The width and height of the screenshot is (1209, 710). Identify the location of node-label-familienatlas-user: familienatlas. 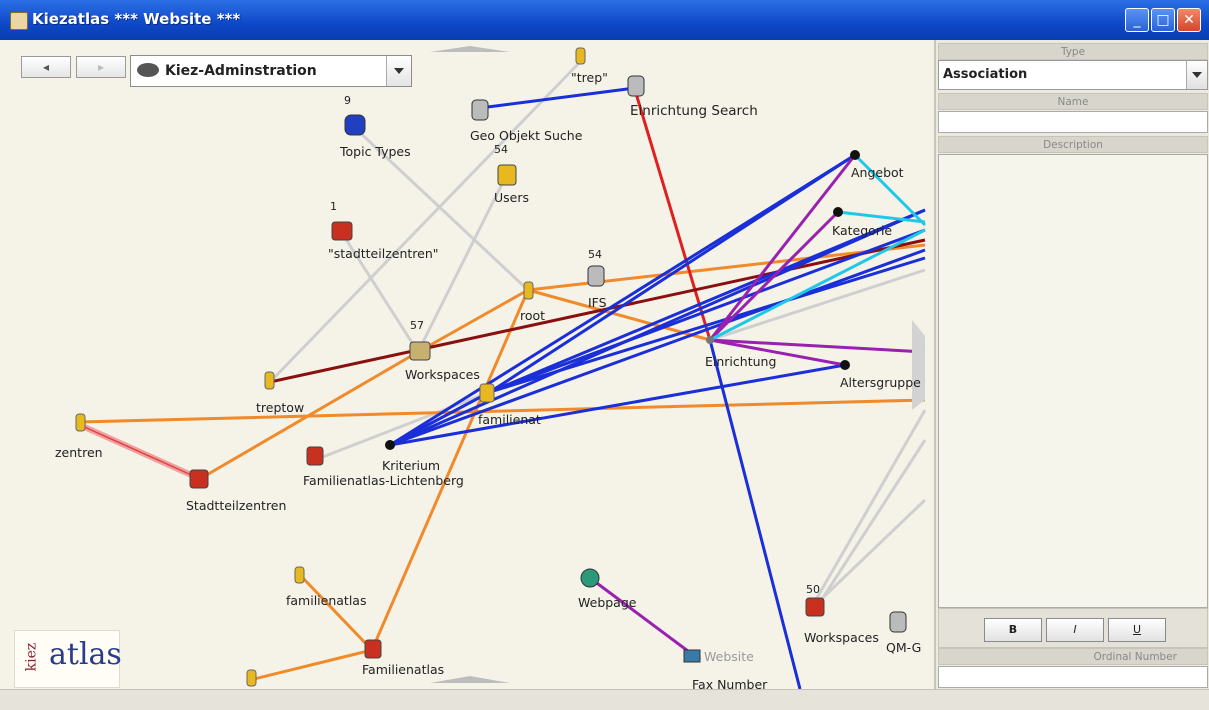
(326, 600).